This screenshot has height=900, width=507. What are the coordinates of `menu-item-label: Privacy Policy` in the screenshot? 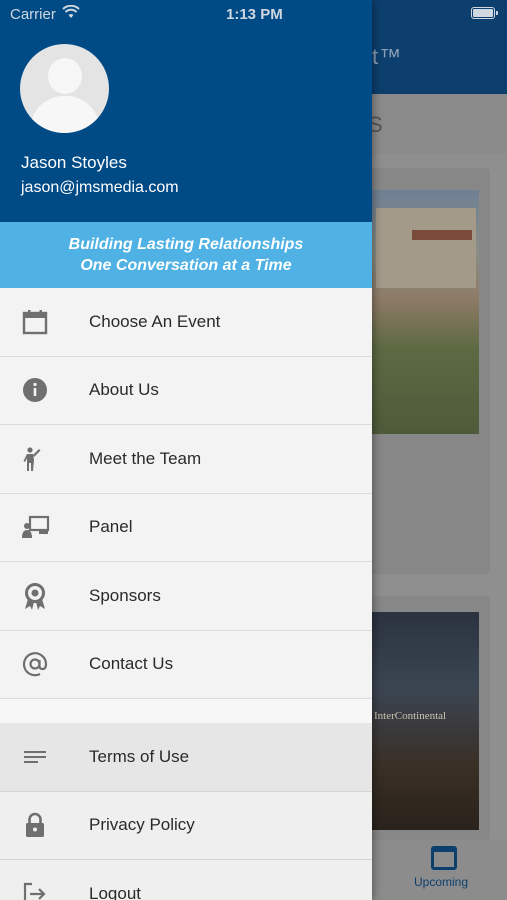 It's located at (142, 825).